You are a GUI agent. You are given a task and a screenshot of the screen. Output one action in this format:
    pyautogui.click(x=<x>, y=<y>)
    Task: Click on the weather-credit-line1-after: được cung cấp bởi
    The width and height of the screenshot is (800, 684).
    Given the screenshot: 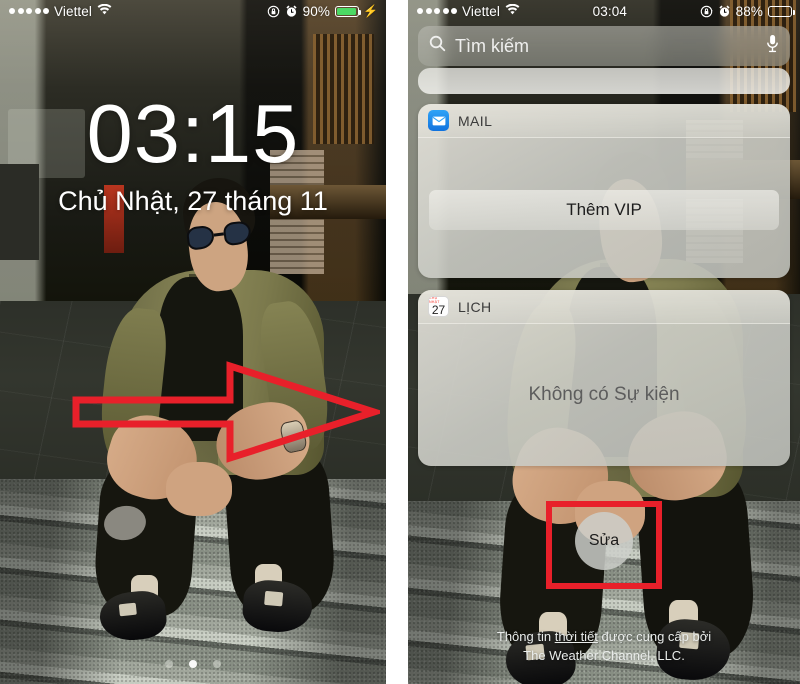 What is the action you would take?
    pyautogui.click(x=654, y=637)
    